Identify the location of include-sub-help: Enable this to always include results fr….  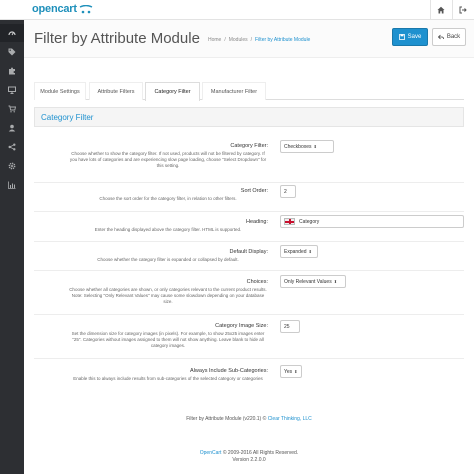
(168, 378).